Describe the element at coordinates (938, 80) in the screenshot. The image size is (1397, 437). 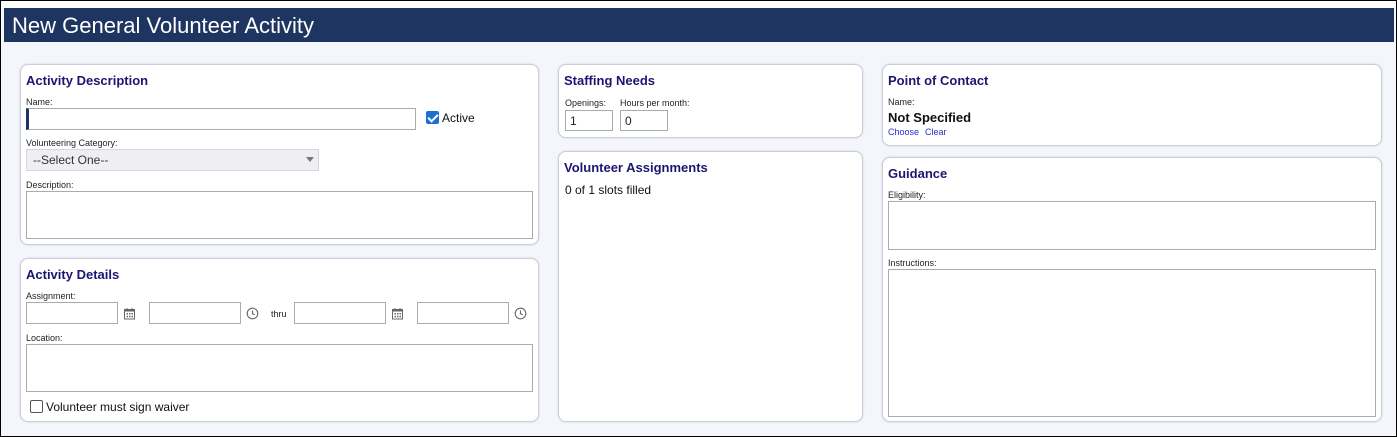
I see `point-of-contact-heading: Point of Contact` at that location.